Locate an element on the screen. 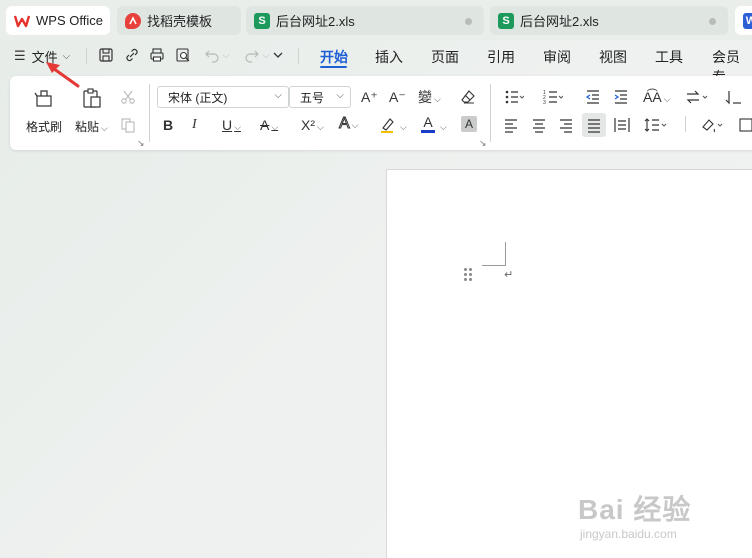  hamburger-icon: ☰ is located at coordinates (20, 55).